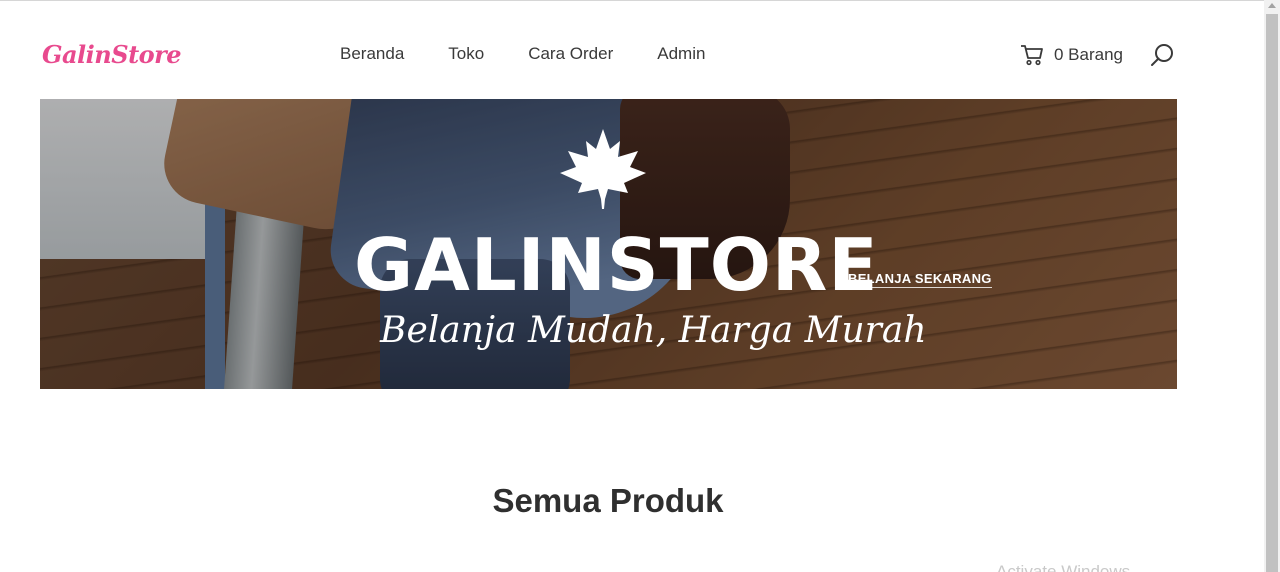  What do you see at coordinates (112, 54) in the screenshot?
I see `site-logo: GalinStore` at bounding box center [112, 54].